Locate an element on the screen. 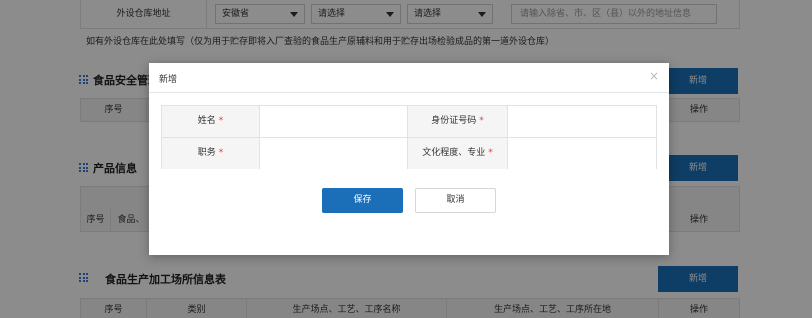 The width and height of the screenshot is (812, 318). name-label: 姓名 * is located at coordinates (211, 121).